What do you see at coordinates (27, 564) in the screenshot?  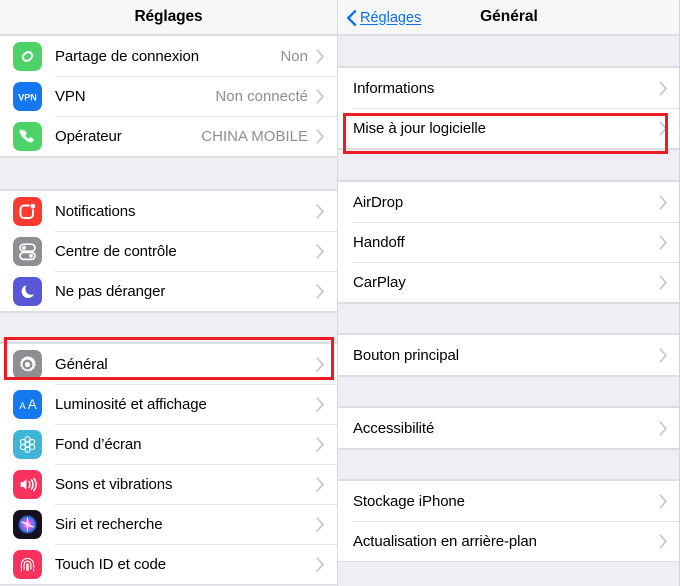 I see `touch-id-fingerprint-icon` at bounding box center [27, 564].